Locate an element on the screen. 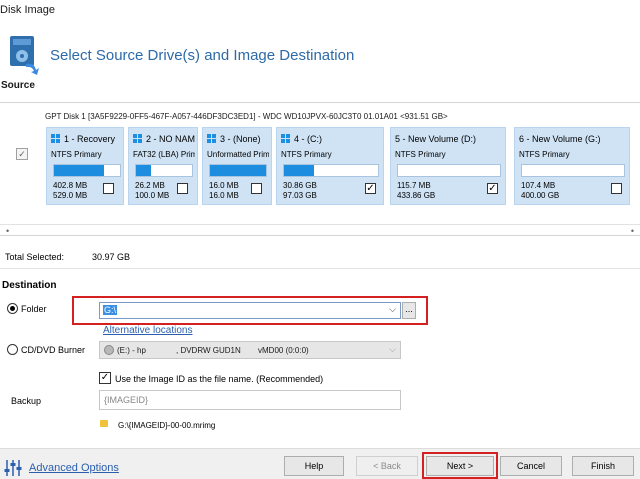 The width and height of the screenshot is (640, 479). backup-name-input: {IMAGEID} is located at coordinates (250, 400).